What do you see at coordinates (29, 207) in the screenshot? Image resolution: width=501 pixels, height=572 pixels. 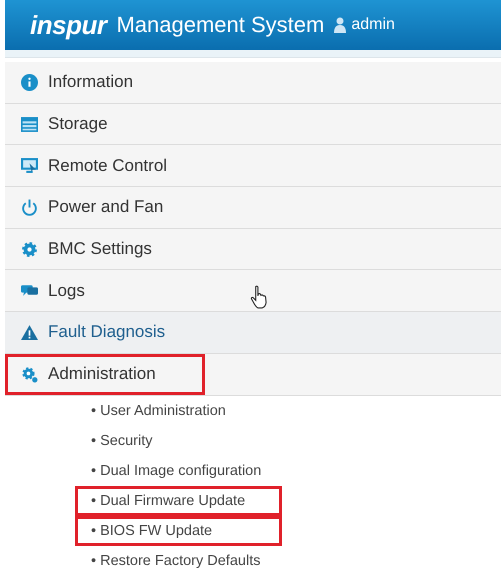 I see `power-icon` at bounding box center [29, 207].